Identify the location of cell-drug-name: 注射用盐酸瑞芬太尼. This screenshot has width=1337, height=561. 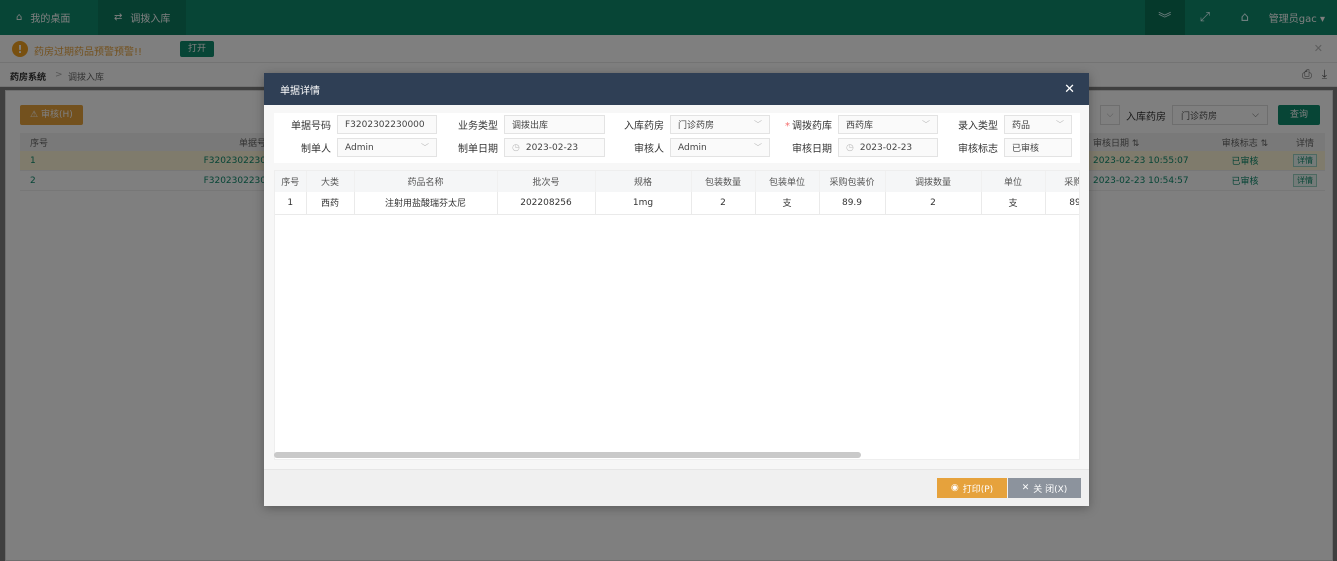
(426, 203).